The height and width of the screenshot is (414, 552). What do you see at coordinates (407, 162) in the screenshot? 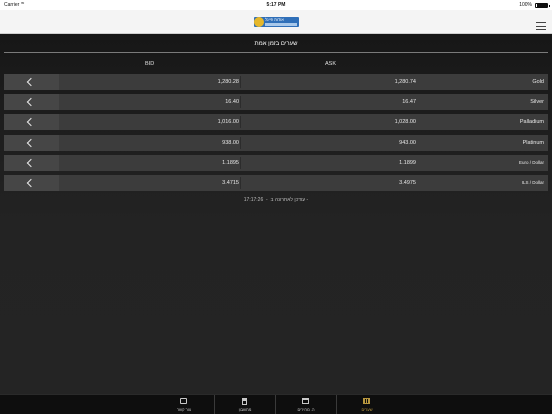
I see `ask-value: 1.1899` at bounding box center [407, 162].